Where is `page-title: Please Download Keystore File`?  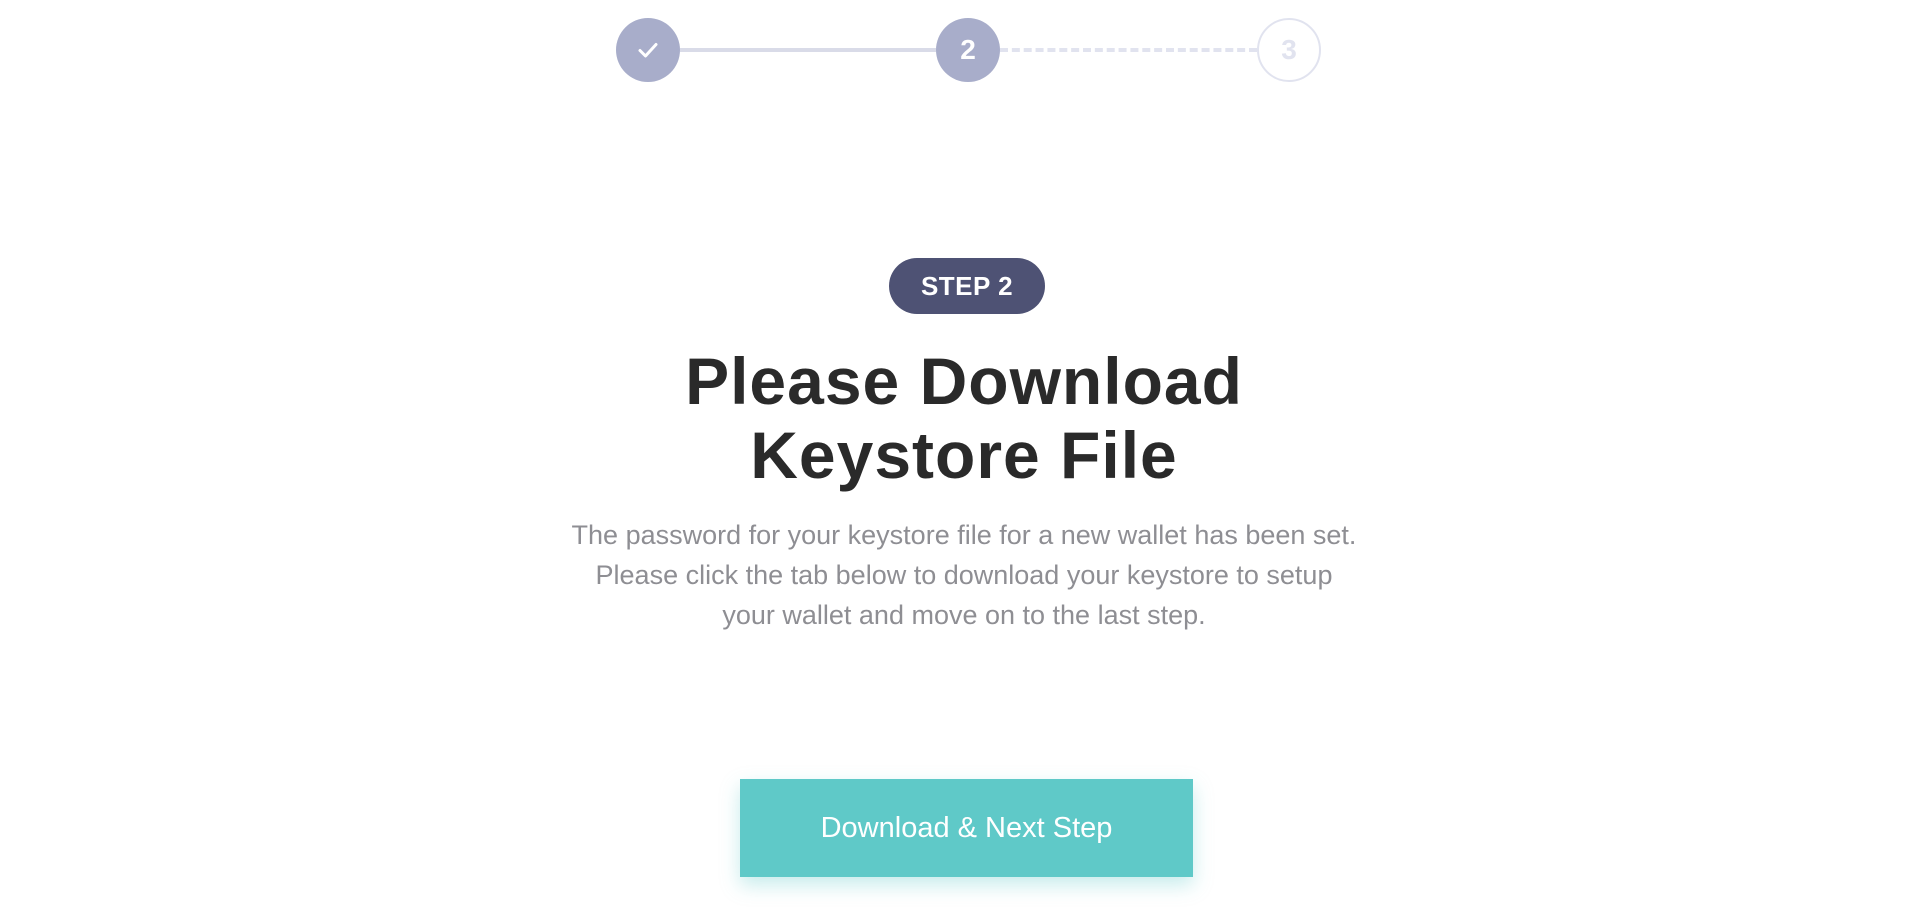
page-title: Please Download Keystore File is located at coordinates (964, 418).